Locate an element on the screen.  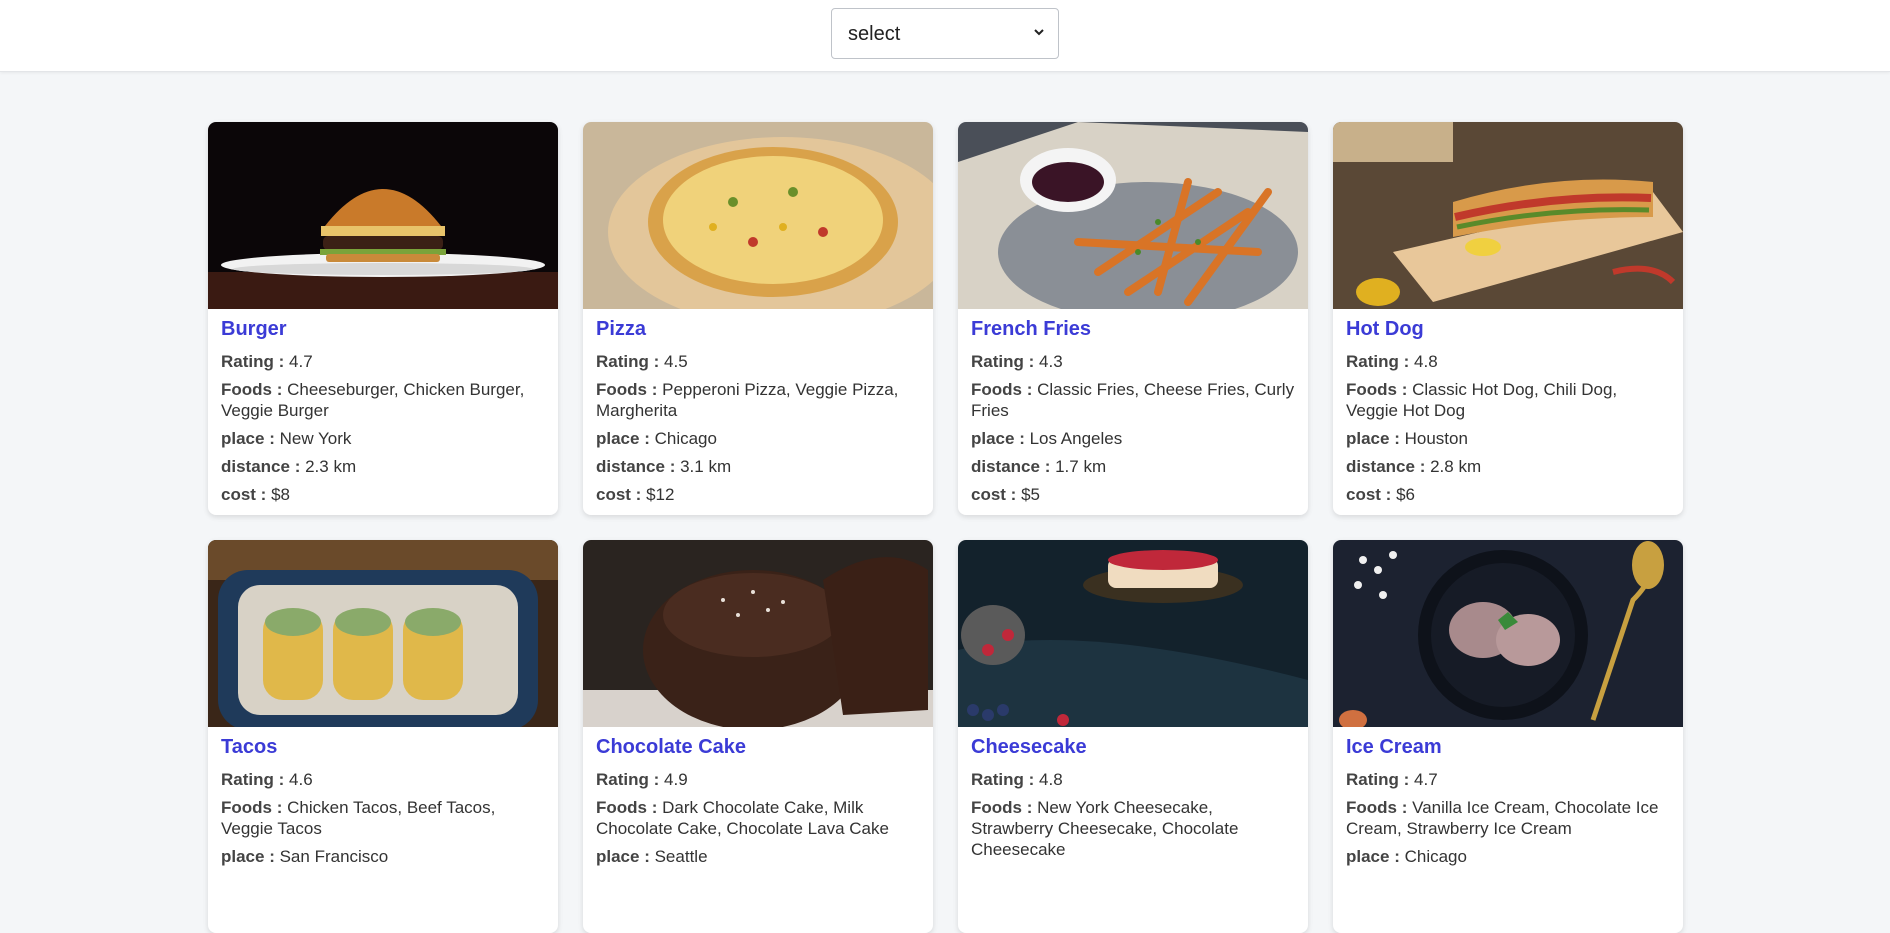
distance-row: distance : 3.1 km is located at coordinates (758, 466).